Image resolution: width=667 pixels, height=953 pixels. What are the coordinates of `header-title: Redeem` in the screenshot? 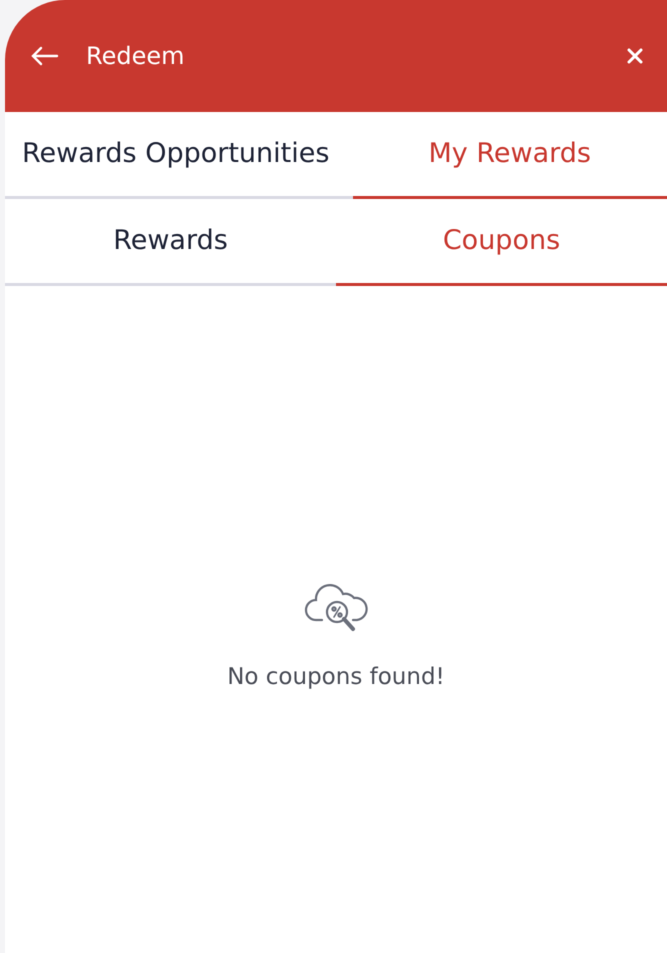 It's located at (135, 56).